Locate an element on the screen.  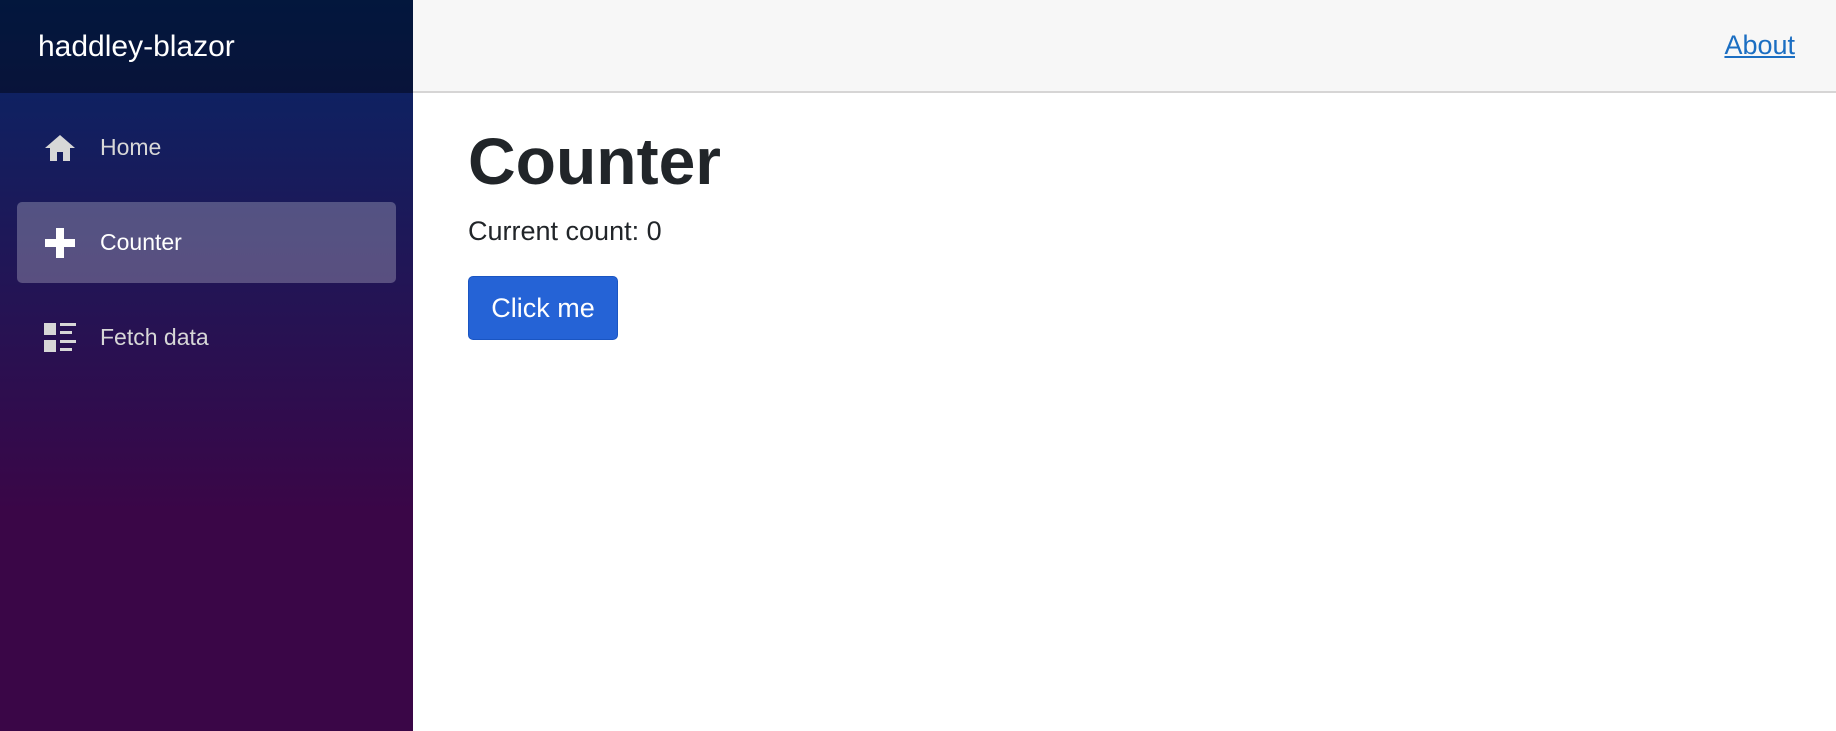
sidebar-item-home: Home is located at coordinates (206, 147).